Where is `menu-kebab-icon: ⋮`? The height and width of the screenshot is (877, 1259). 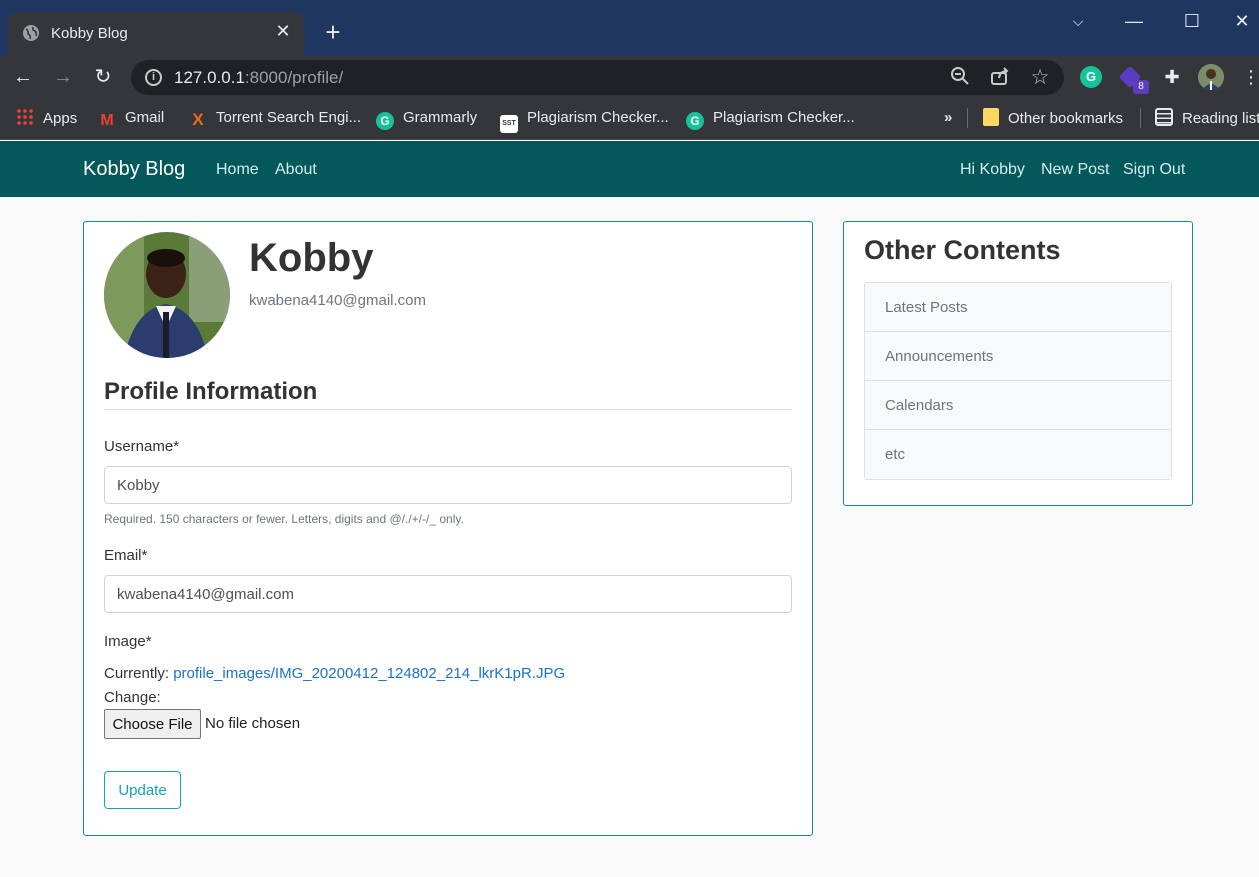
menu-kebab-icon: ⋮ is located at coordinates (1248, 77).